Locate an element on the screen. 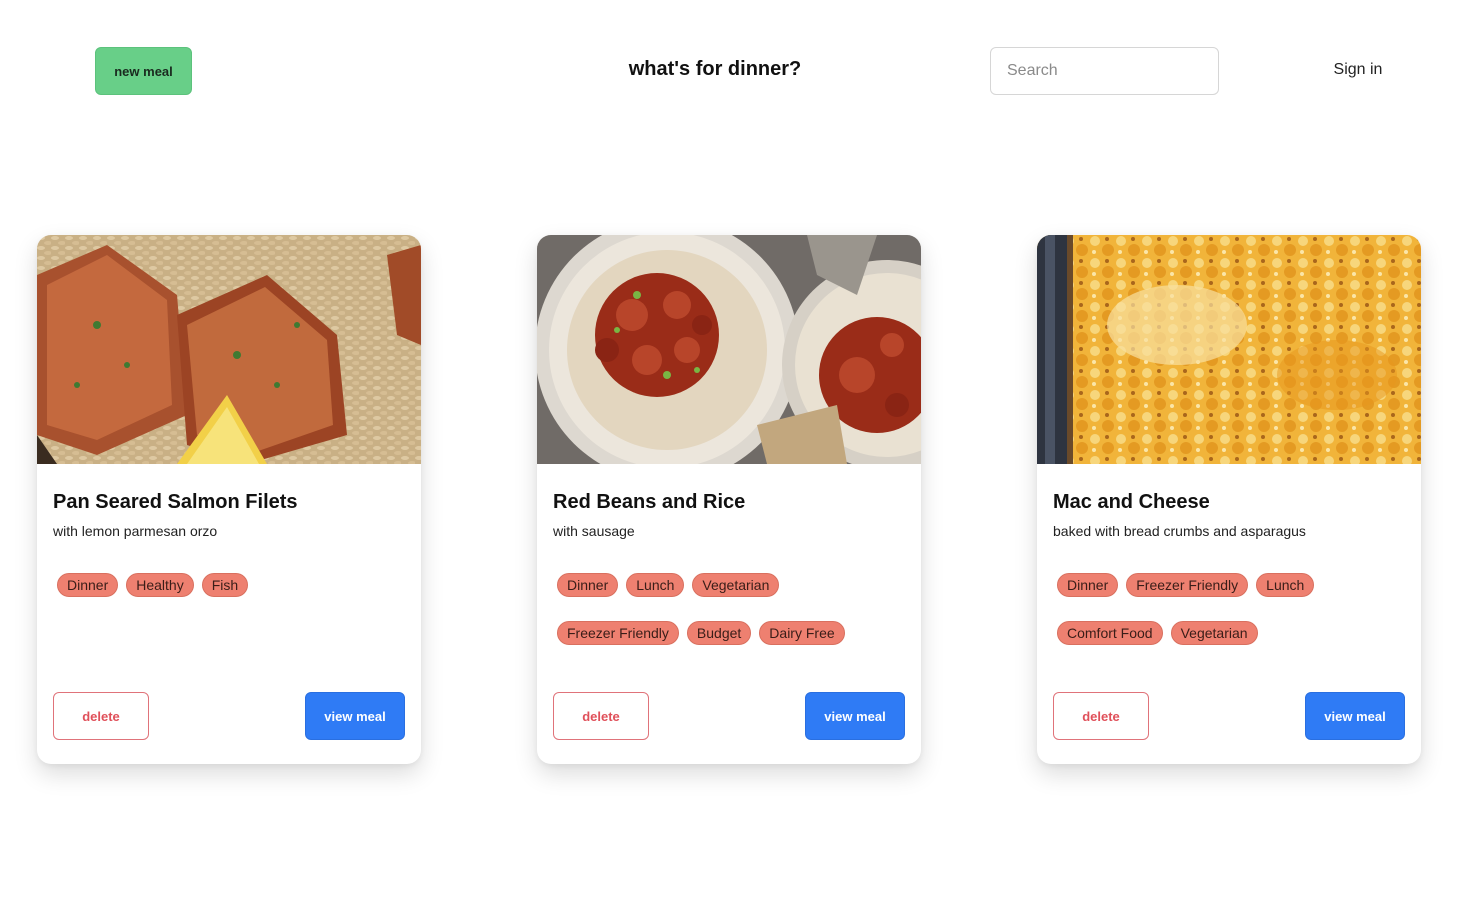  tag-chip: Dairy Free is located at coordinates (802, 633).